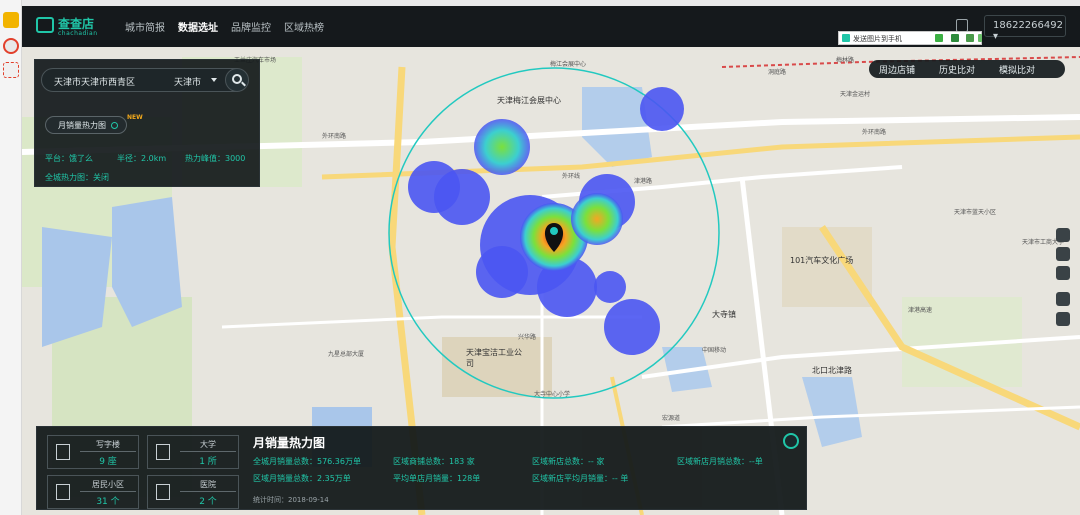  I want to click on map-label: 洞庭路, so click(777, 72).